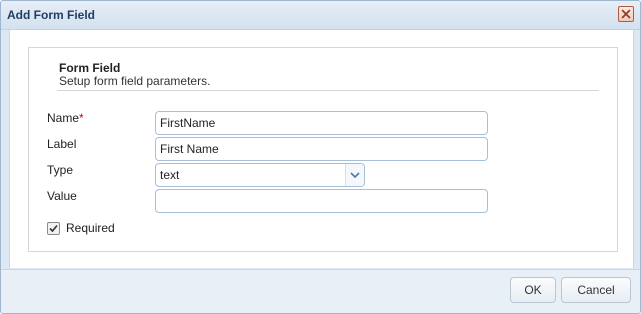 This screenshot has width=641, height=314. What do you see at coordinates (533, 290) in the screenshot?
I see `ok-button: OK` at bounding box center [533, 290].